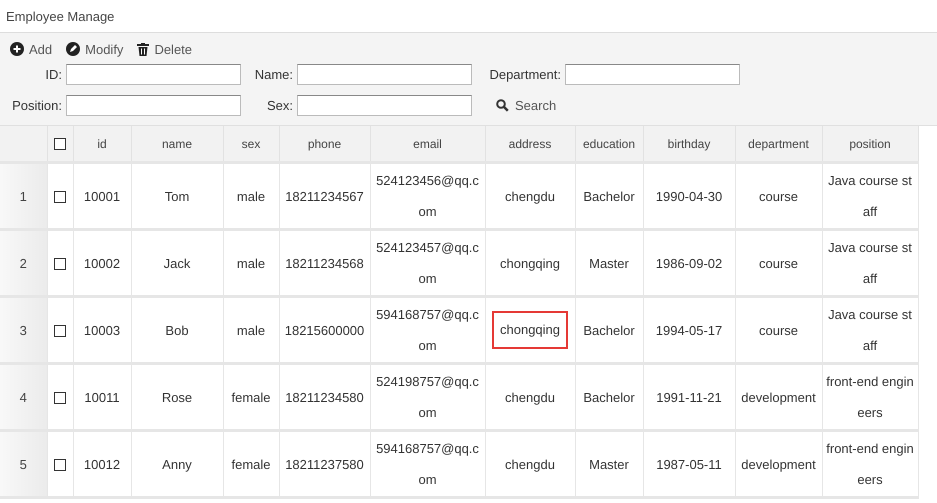  Describe the element at coordinates (274, 74) in the screenshot. I see `field-label: Name:` at that location.